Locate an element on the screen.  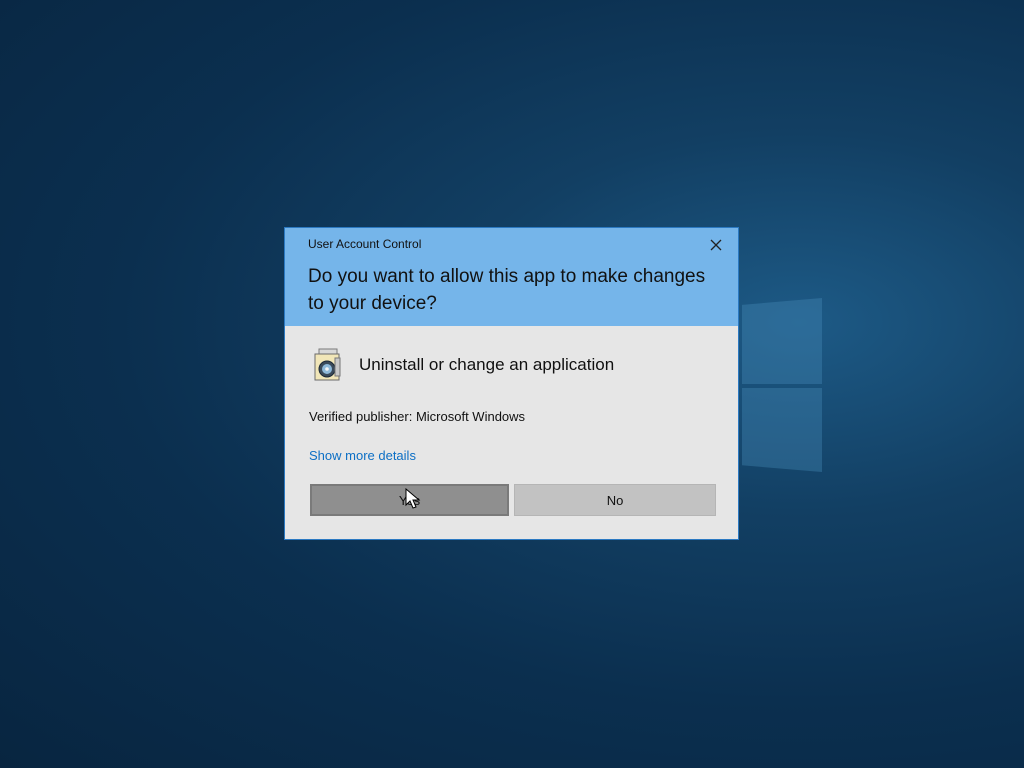
publisher-info: Verified publisher: Microsoft Windows is located at coordinates (417, 416).